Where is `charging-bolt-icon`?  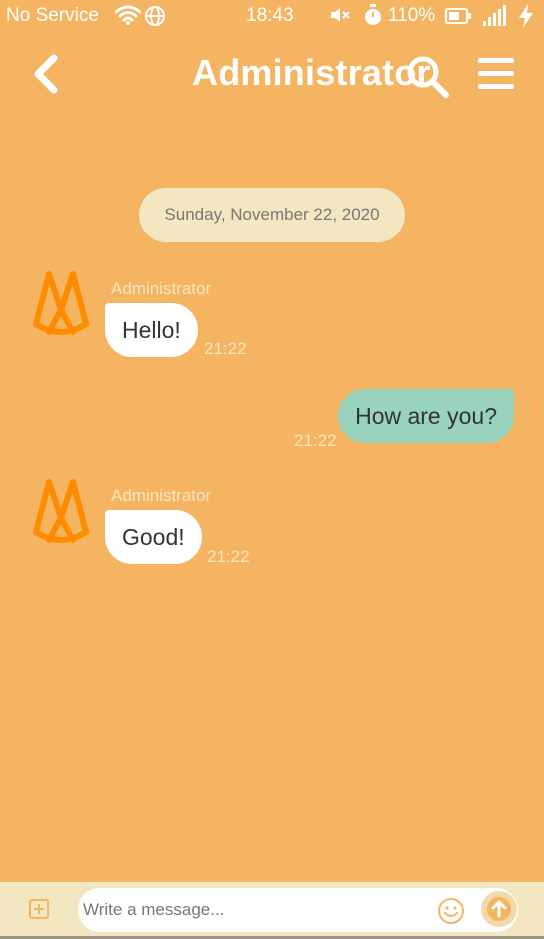
charging-bolt-icon is located at coordinates (526, 18).